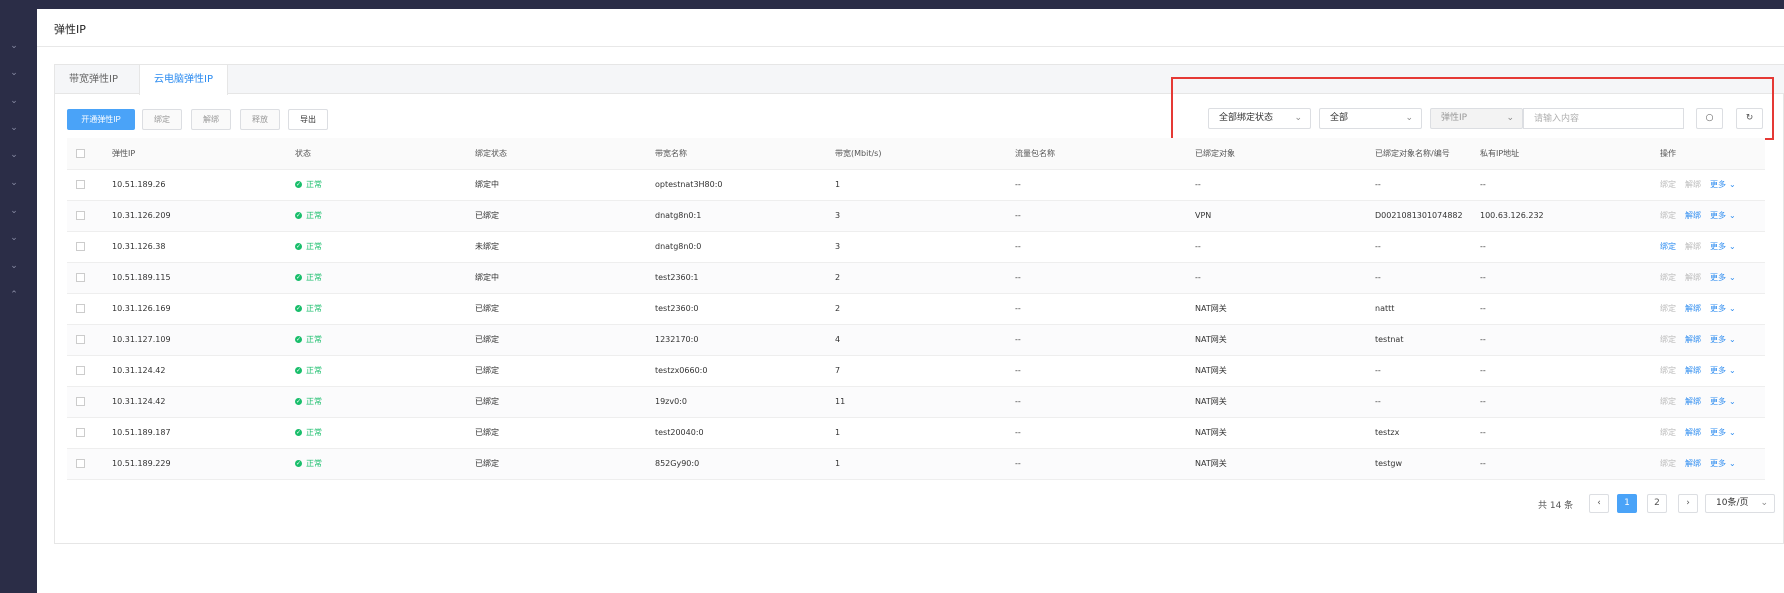 This screenshot has height=593, width=1784. I want to click on cell-bandwidth-name: test20040:0, so click(745, 433).